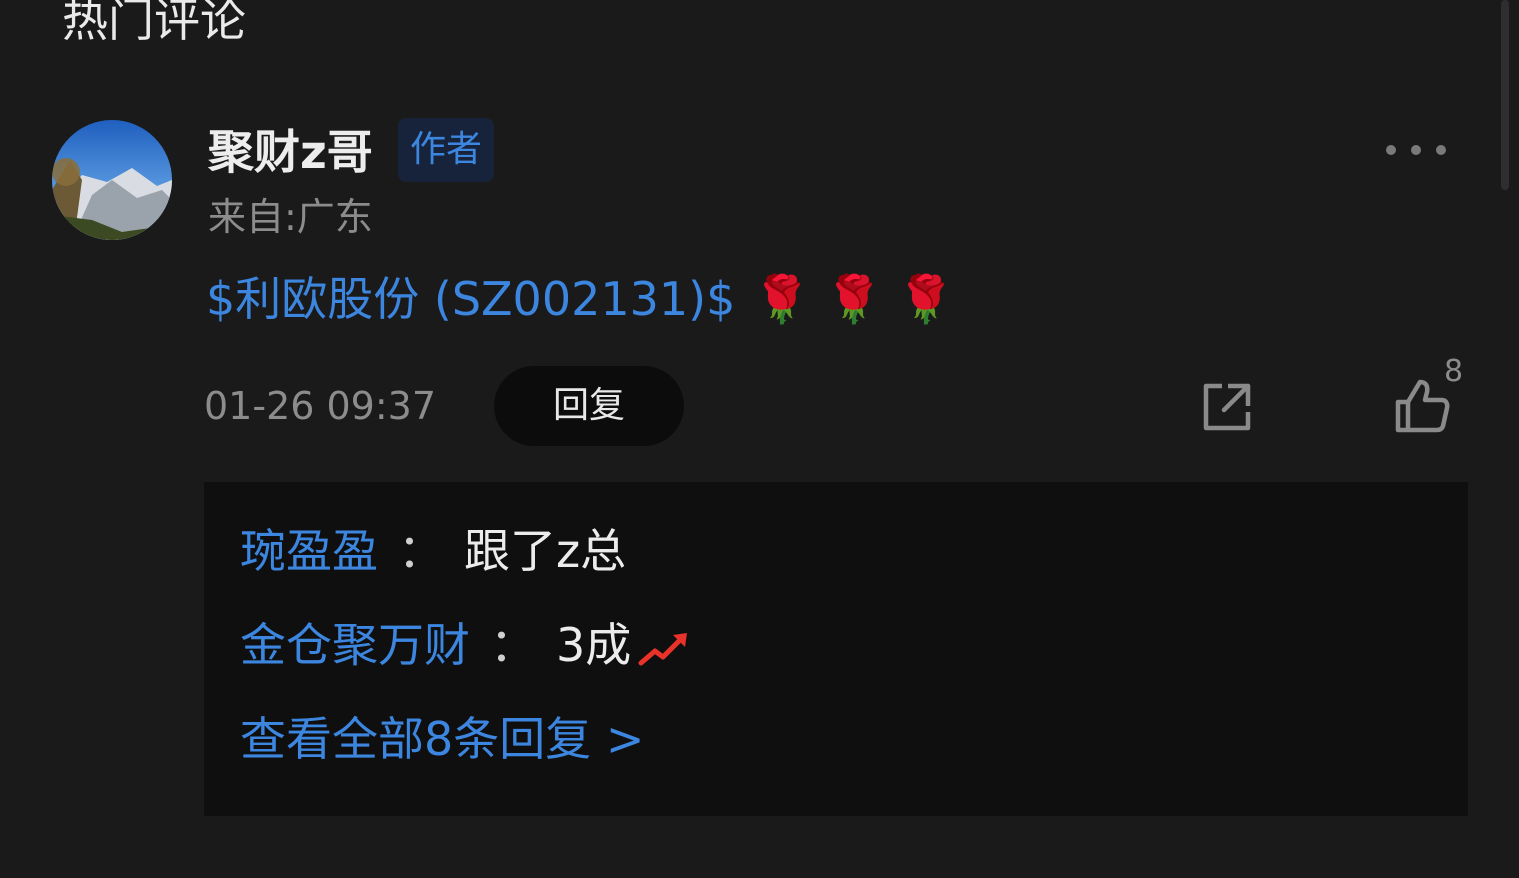 This screenshot has height=878, width=1519. Describe the element at coordinates (663, 648) in the screenshot. I see `trending-up-icon` at that location.